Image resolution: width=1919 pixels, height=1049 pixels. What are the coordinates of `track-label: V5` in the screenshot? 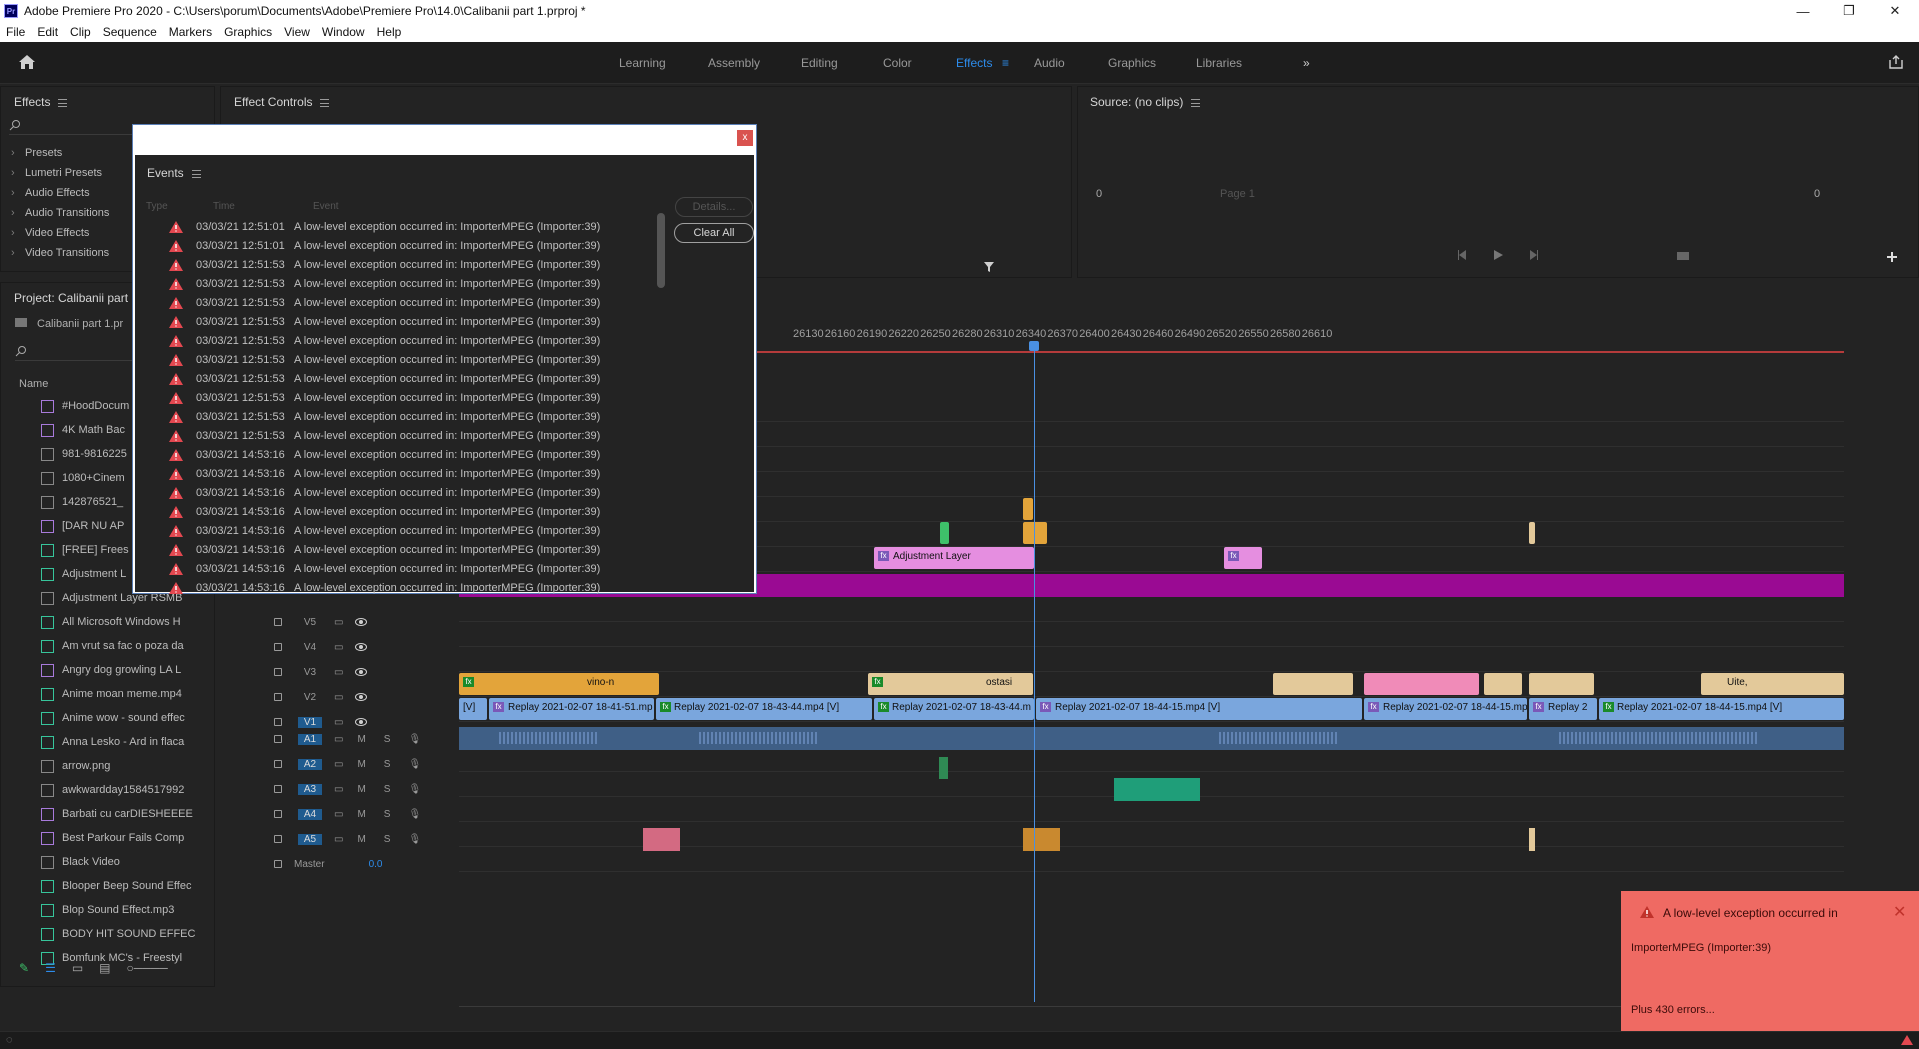 It's located at (310, 622).